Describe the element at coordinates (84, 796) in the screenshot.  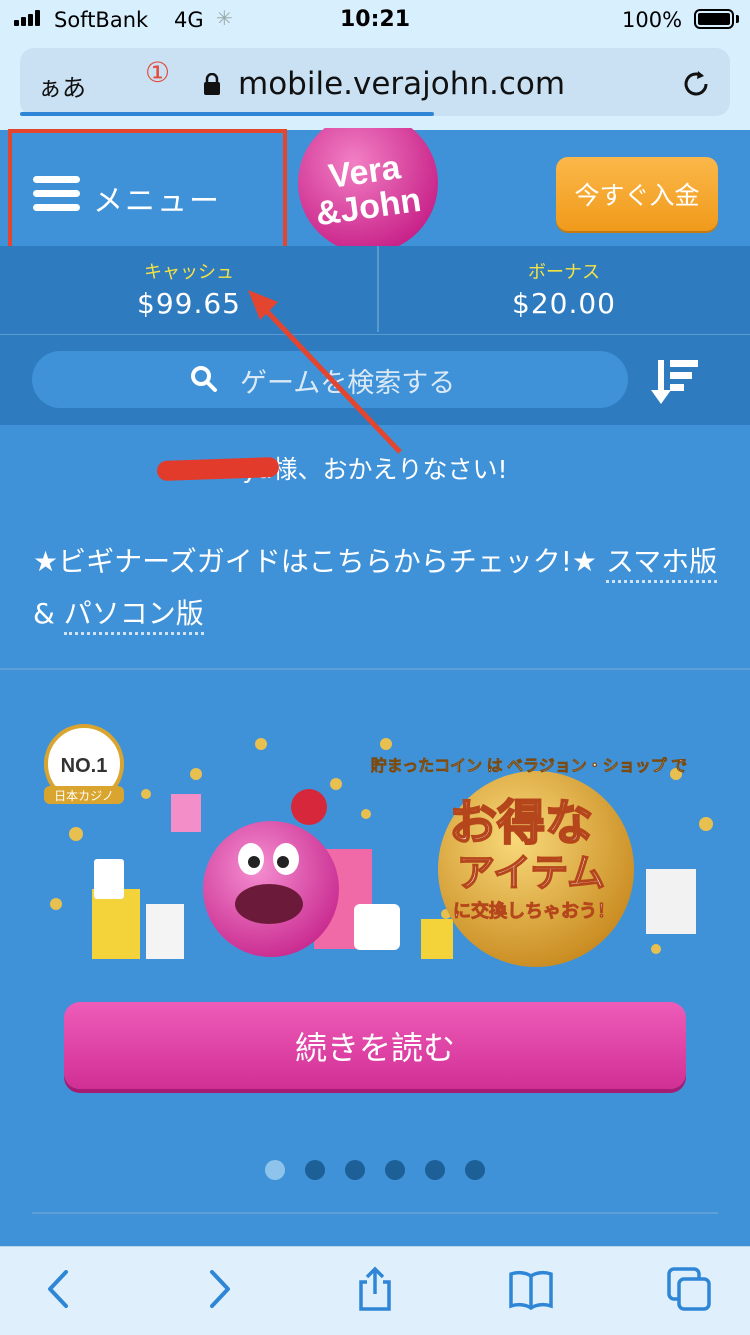
I see `badge-sub-text: 日本カジノ` at that location.